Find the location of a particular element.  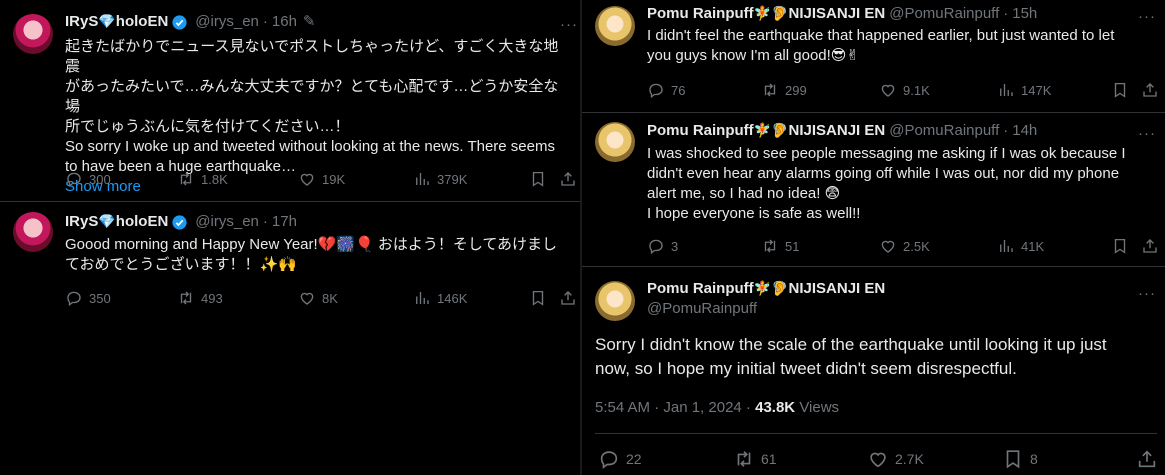

tweet-header: IRyS 💎 holoEN @irys_en · 16h ✎ is located at coordinates (190, 22).